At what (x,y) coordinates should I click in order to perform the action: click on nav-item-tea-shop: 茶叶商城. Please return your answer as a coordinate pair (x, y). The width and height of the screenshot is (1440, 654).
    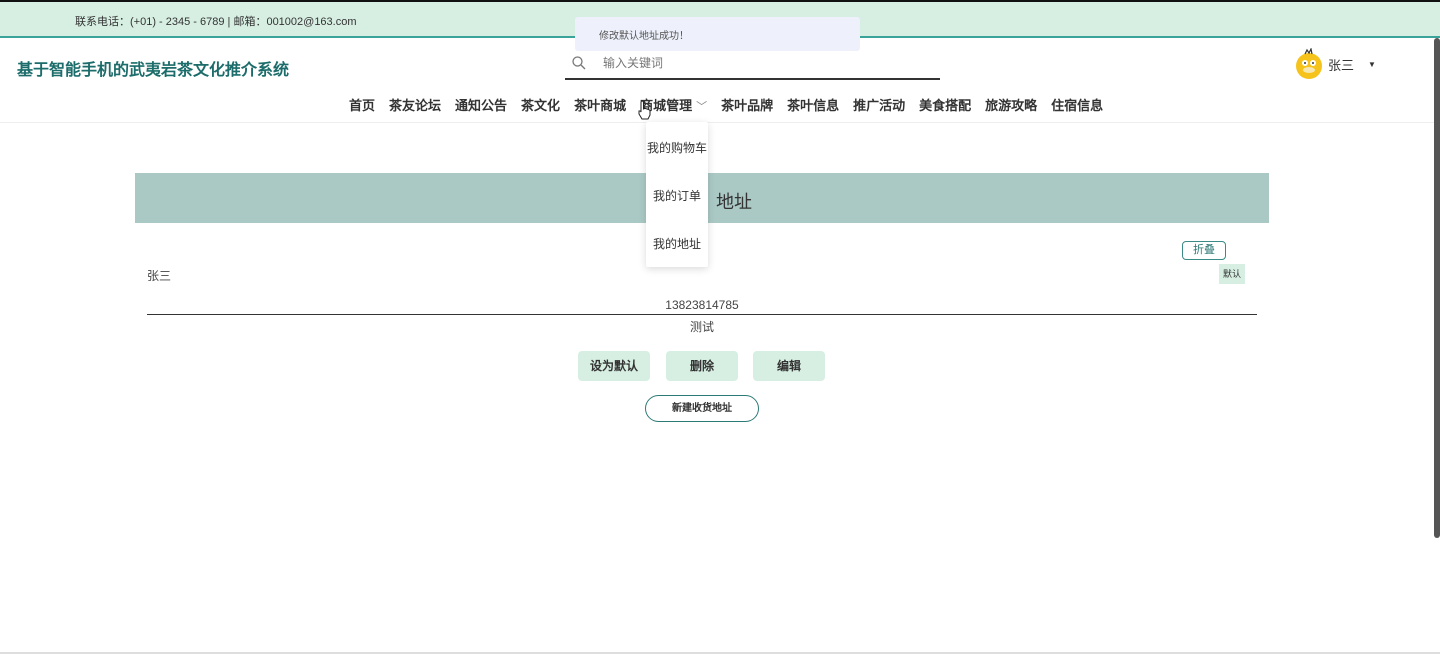
    Looking at the image, I should click on (600, 104).